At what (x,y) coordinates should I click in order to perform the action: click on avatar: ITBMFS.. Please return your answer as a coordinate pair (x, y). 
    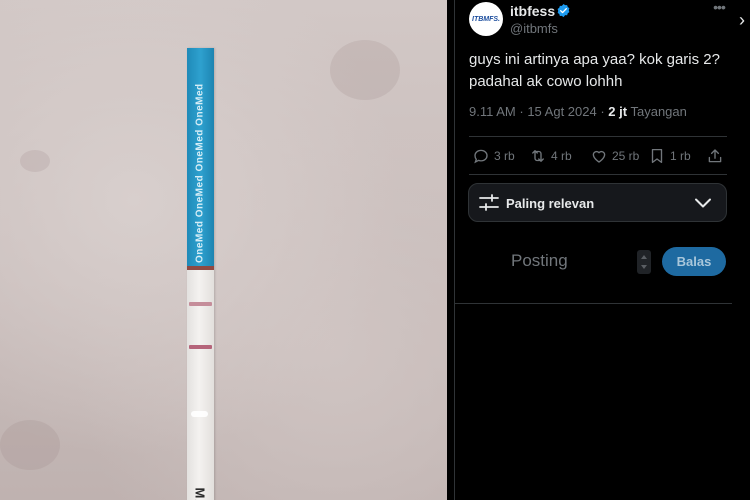
    Looking at the image, I should click on (486, 19).